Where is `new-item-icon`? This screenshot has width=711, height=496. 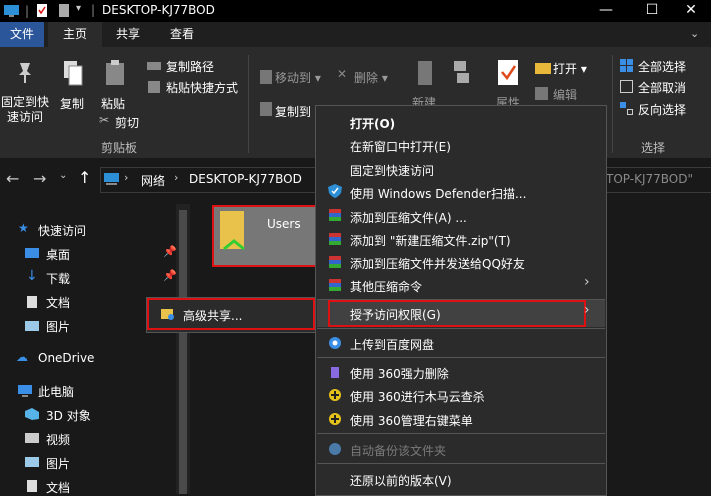 new-item-icon is located at coordinates (461, 72).